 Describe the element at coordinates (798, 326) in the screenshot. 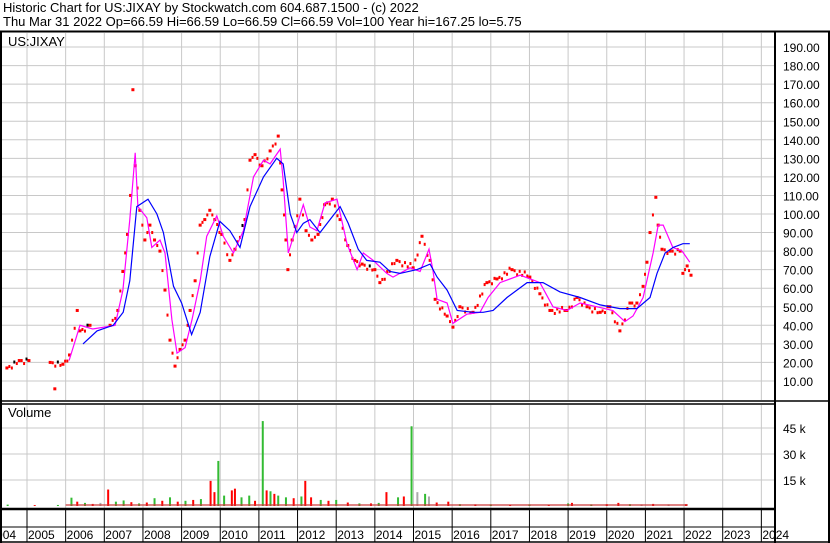

I see `price-axis-tick: 40.00` at that location.